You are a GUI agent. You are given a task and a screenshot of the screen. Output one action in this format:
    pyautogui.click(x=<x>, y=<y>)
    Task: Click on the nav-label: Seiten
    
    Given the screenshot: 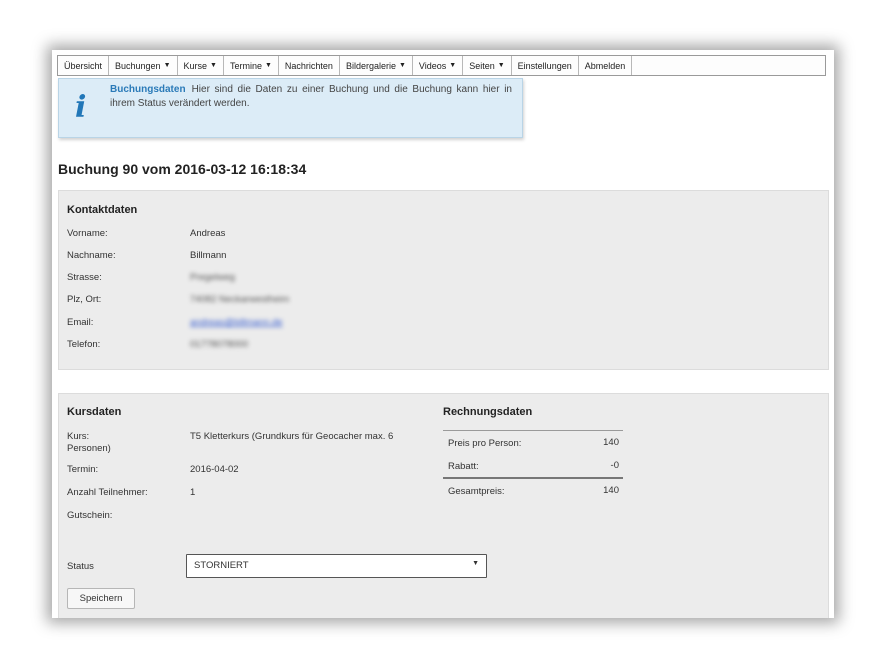 What is the action you would take?
    pyautogui.click(x=482, y=65)
    